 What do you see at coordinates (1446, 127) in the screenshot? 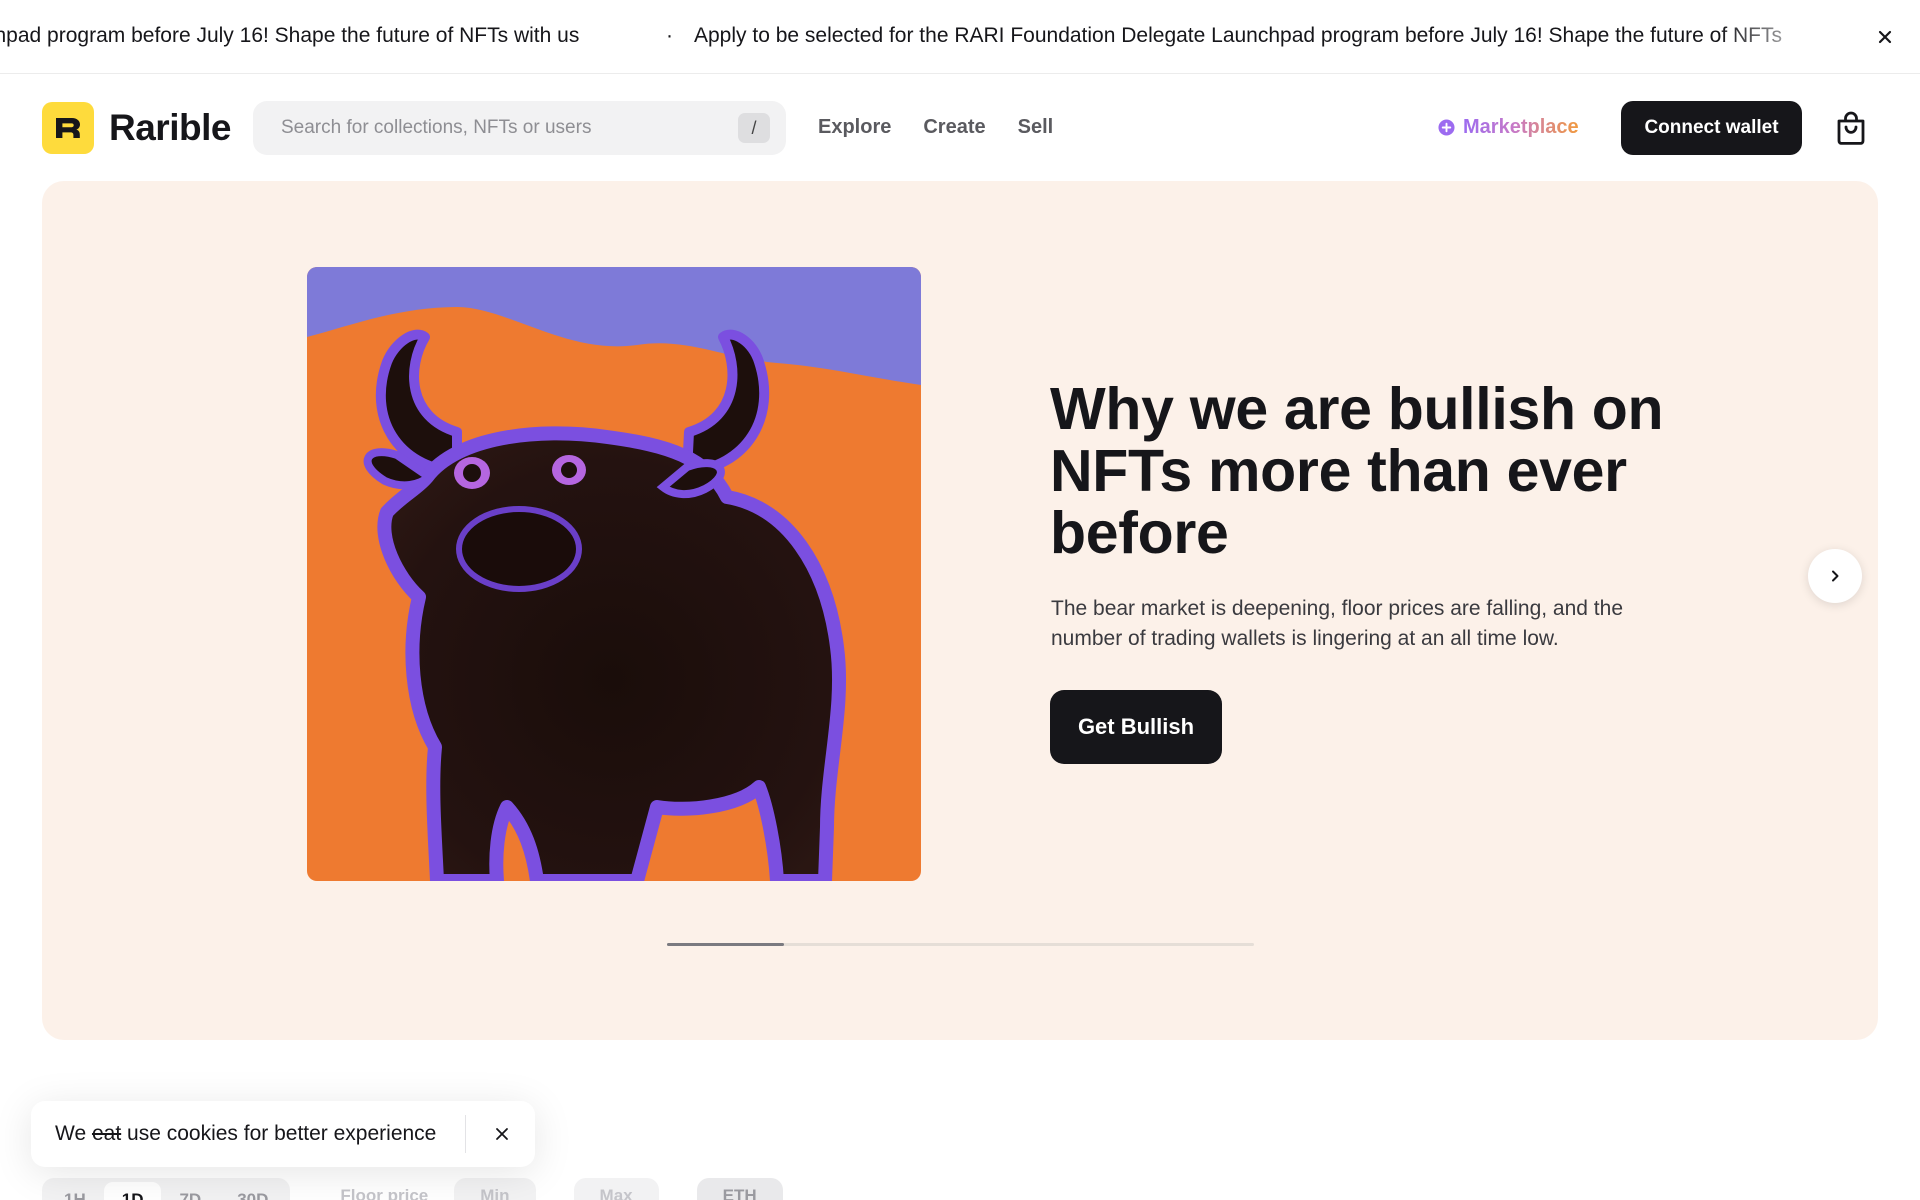
I see `plus-circle-icon` at bounding box center [1446, 127].